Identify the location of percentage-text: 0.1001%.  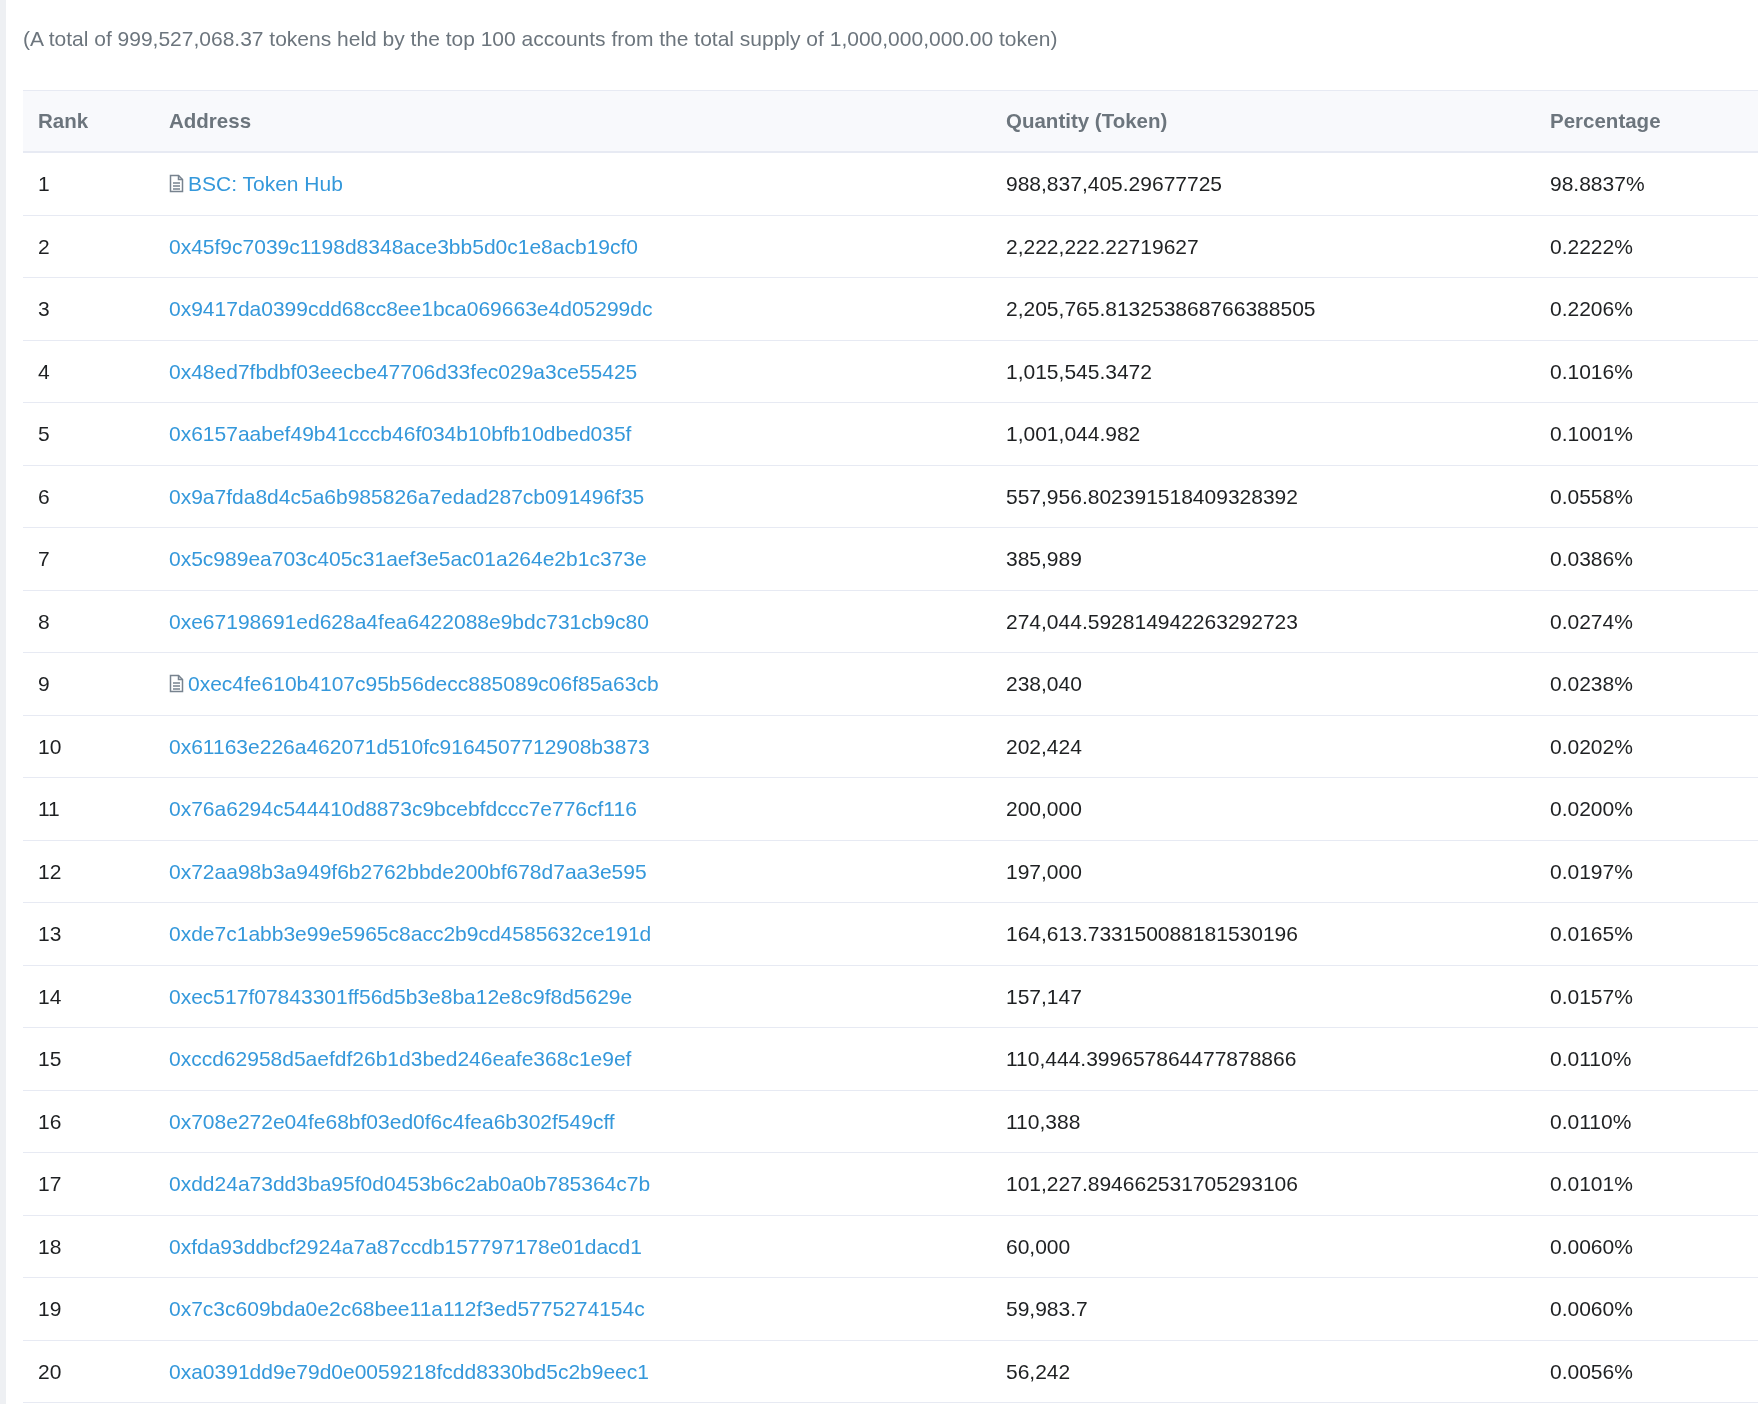
(1591, 433).